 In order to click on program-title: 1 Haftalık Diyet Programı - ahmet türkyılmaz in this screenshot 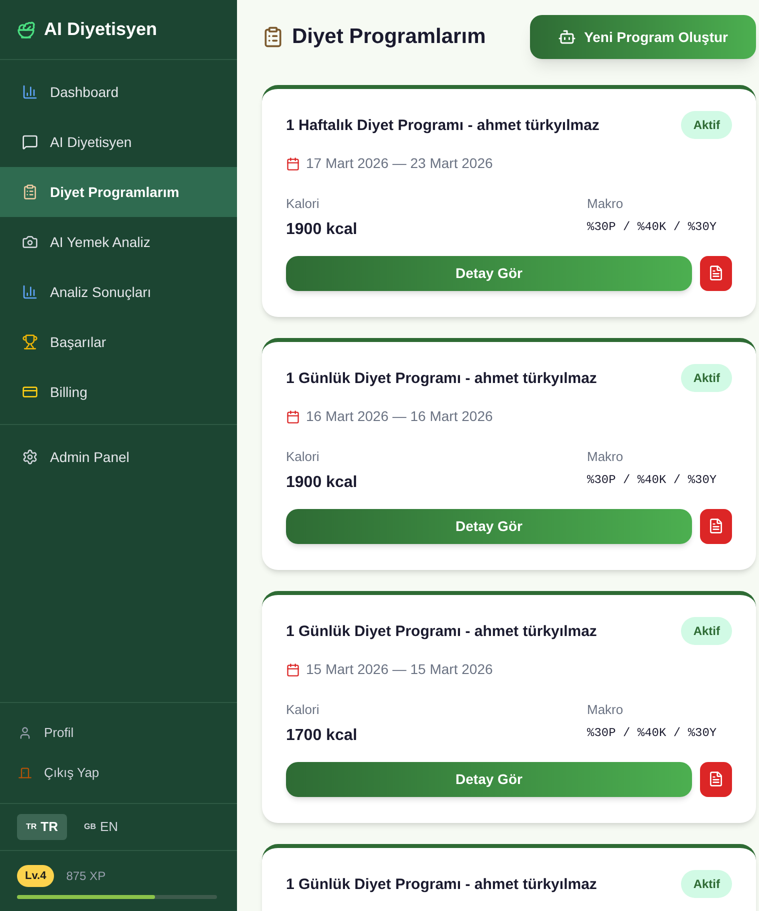, I will do `click(443, 126)`.